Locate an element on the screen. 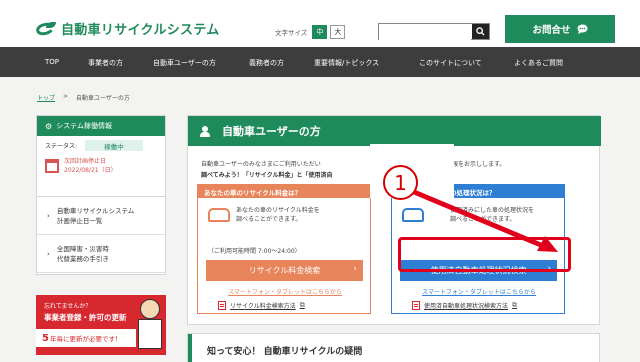 This screenshot has width=640, height=362. logo-text: 自動車リサイクルシステム is located at coordinates (140, 30).